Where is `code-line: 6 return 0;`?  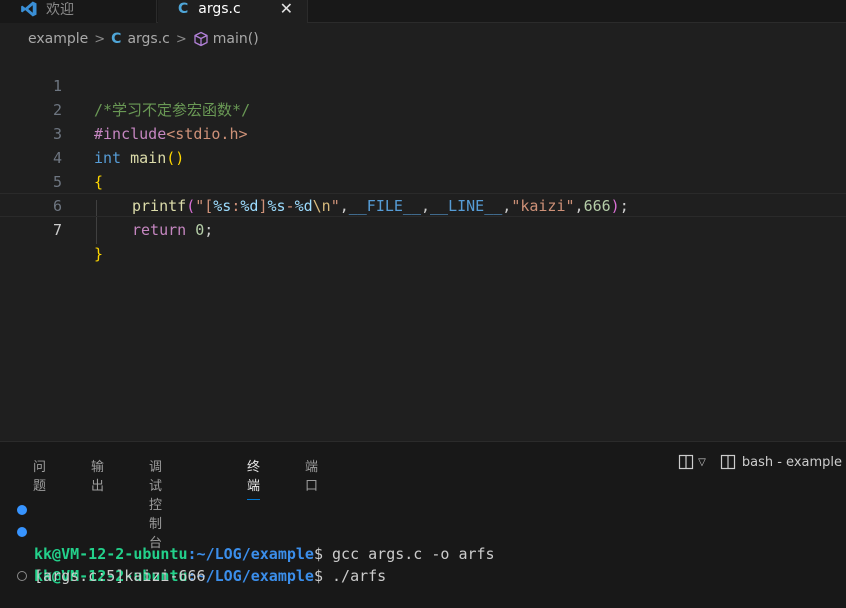
code-line: 6 return 0; is located at coordinates (423, 204).